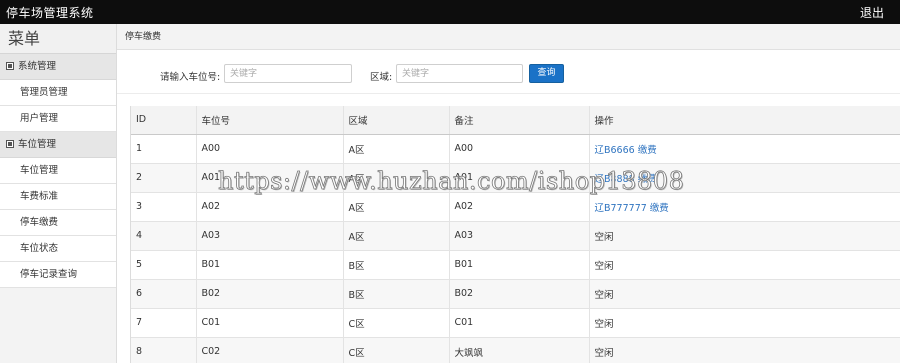 This screenshot has width=900, height=363. I want to click on cell-space-number: A01, so click(269, 178).